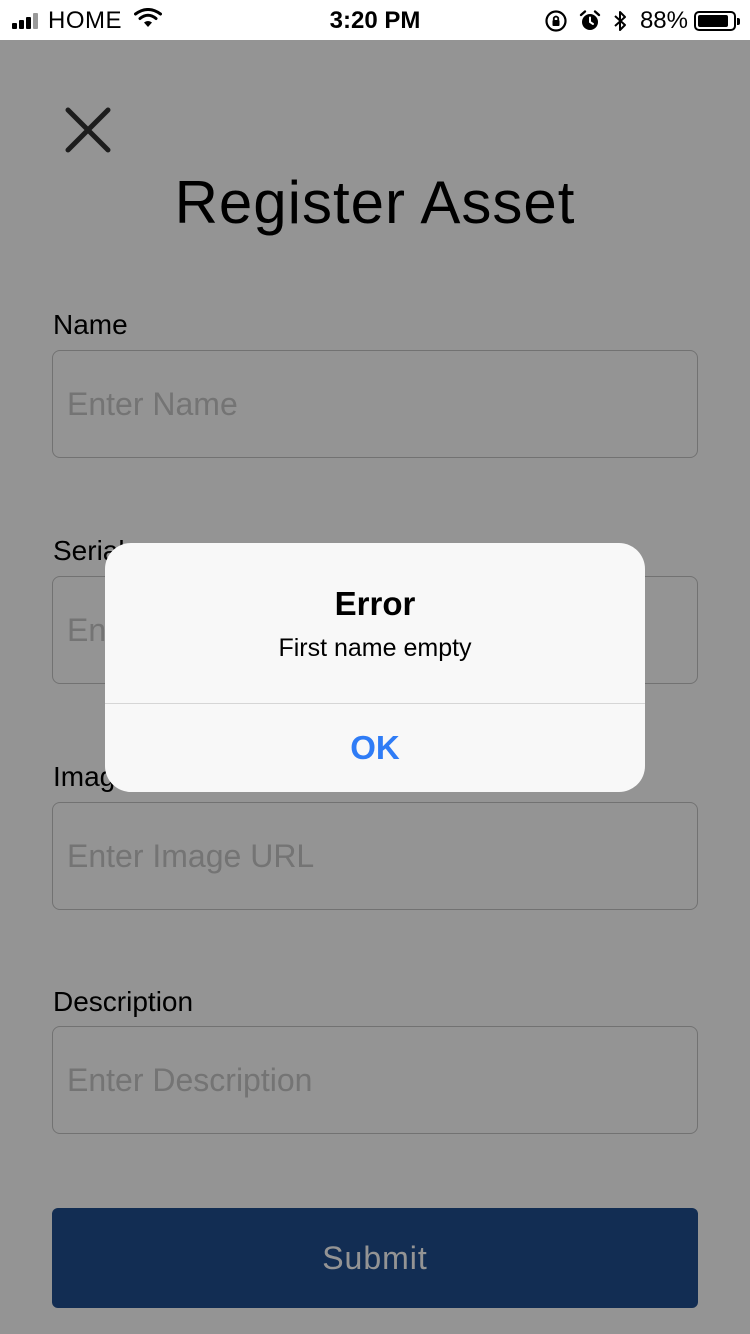 The width and height of the screenshot is (750, 1334). What do you see at coordinates (375, 20) in the screenshot?
I see `status-bar: HOME 3:20 PM 88%` at bounding box center [375, 20].